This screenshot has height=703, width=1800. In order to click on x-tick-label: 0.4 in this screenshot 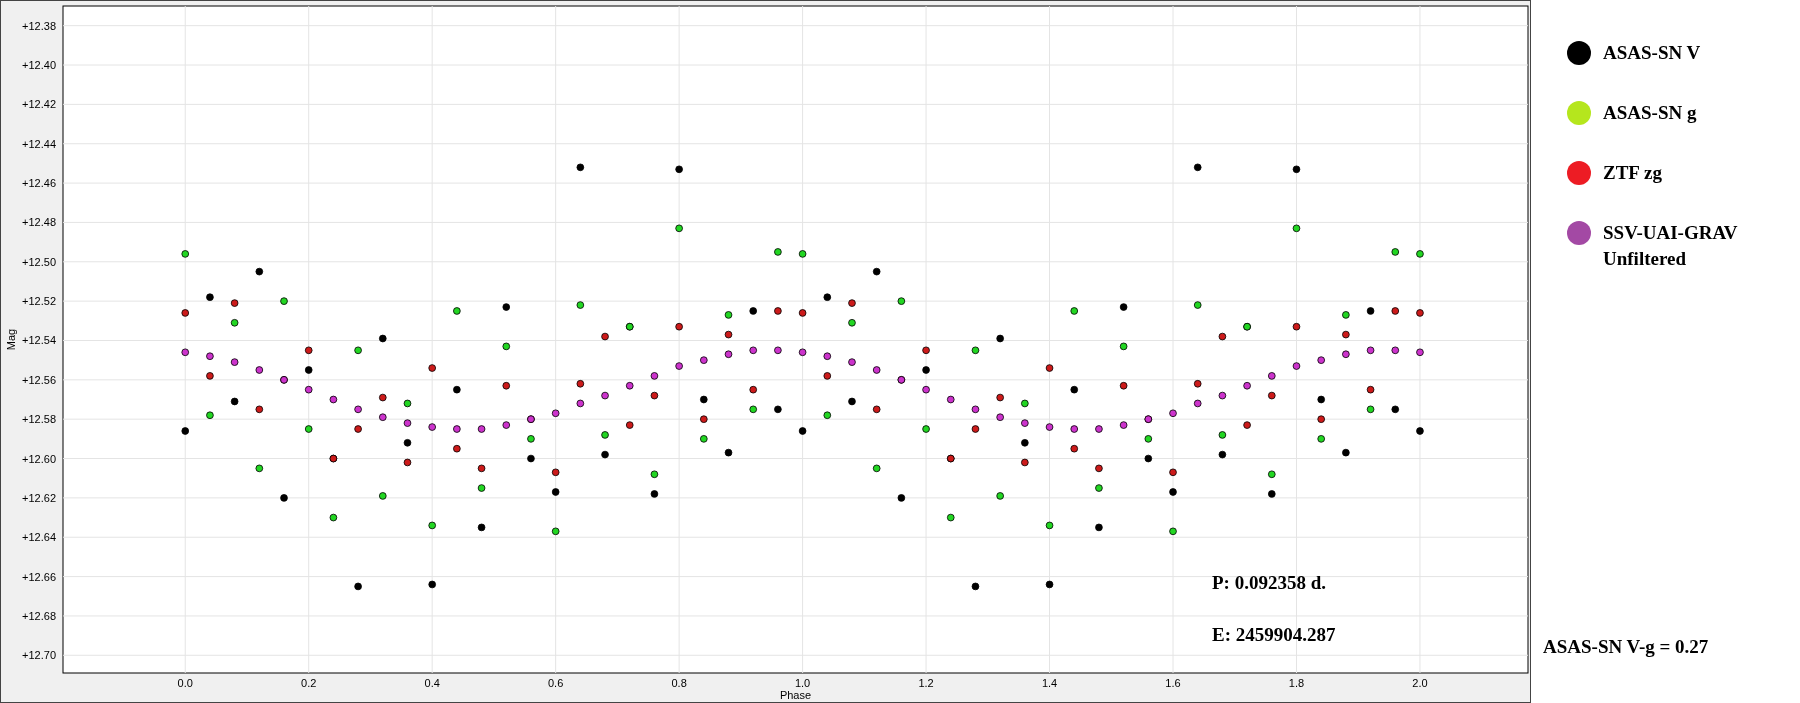, I will do `click(432, 683)`.